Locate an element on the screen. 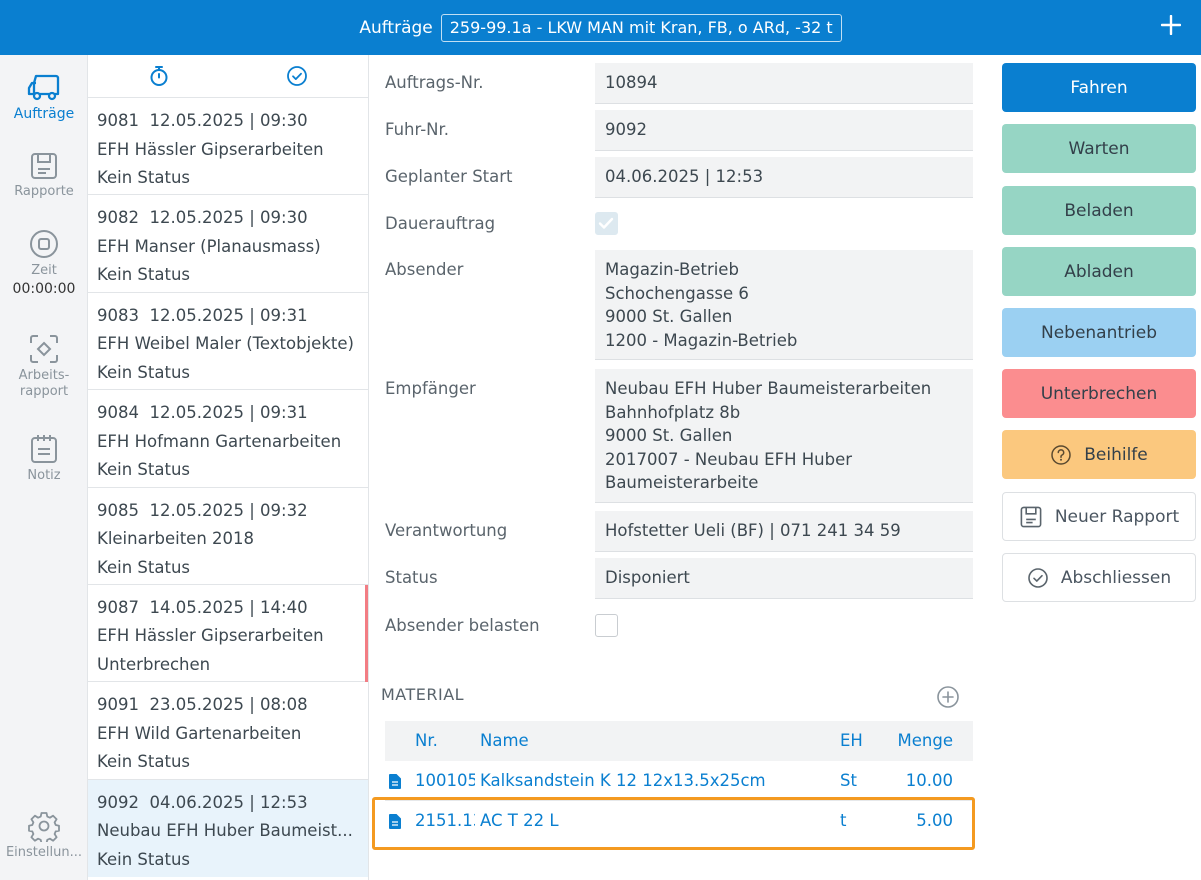 This screenshot has width=1201, height=880. column-header-name: Name is located at coordinates (504, 741).